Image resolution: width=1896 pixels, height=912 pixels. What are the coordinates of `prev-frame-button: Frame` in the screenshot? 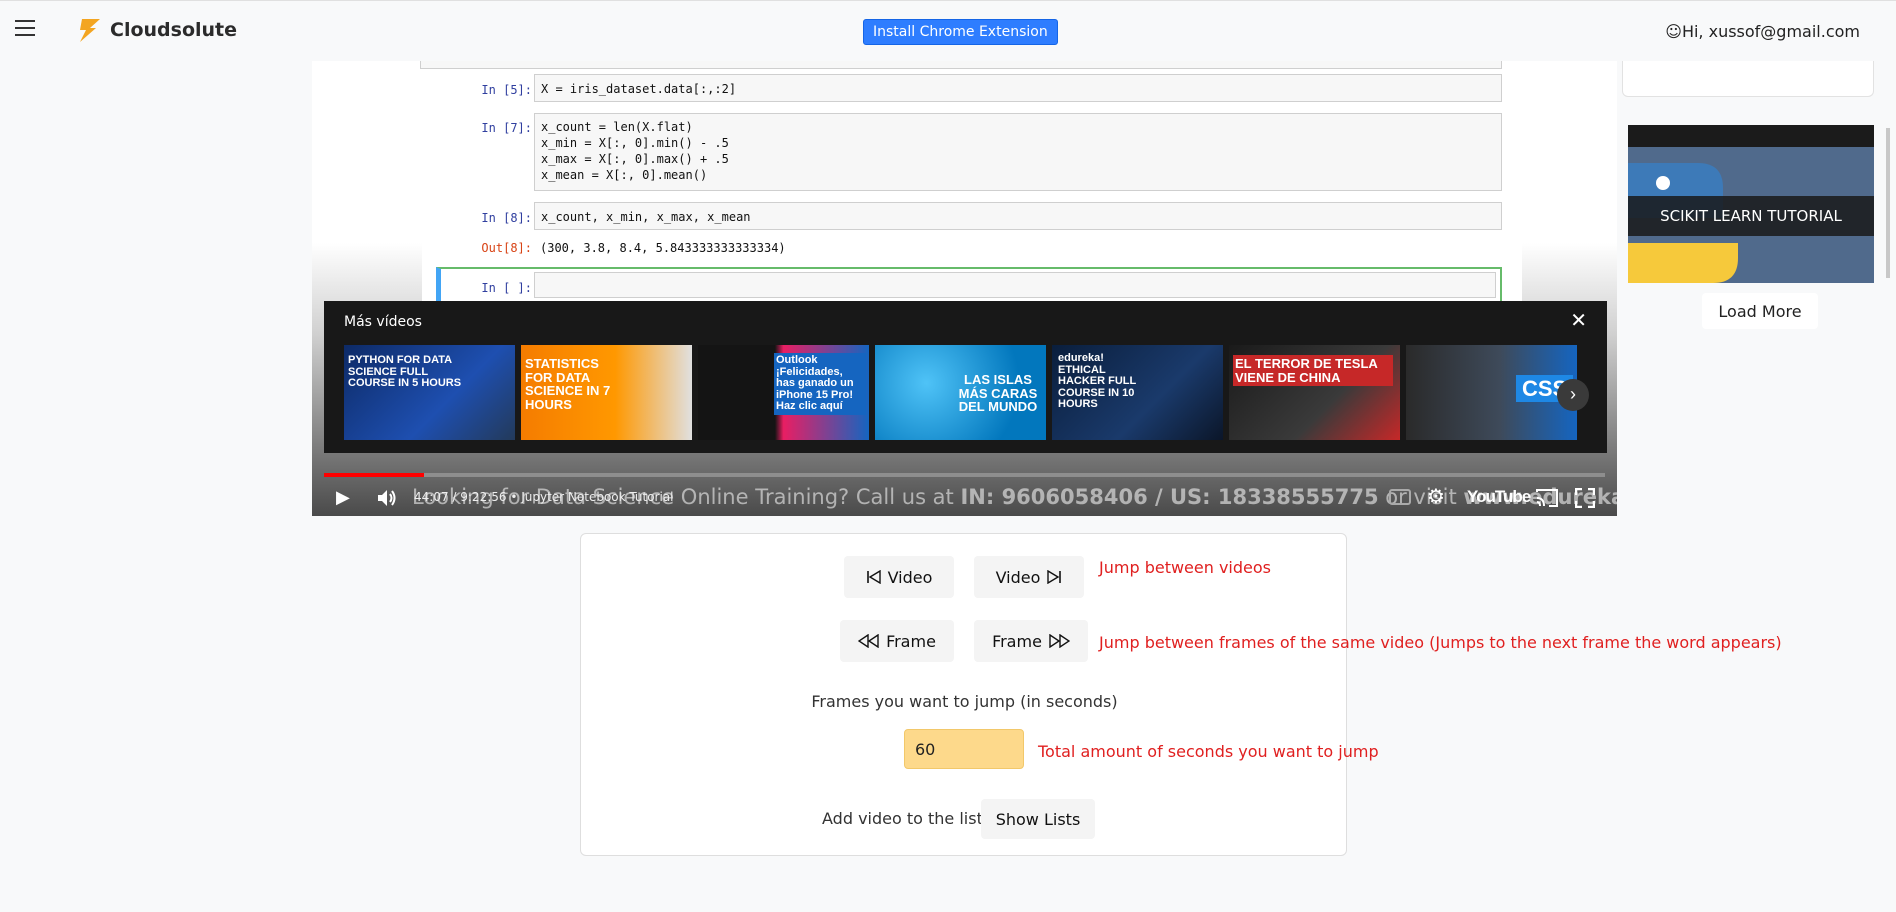 It's located at (897, 641).